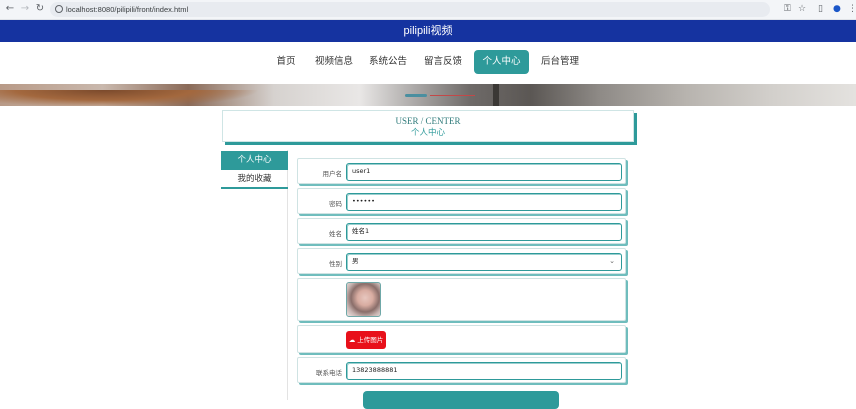 This screenshot has height=409, width=856. What do you see at coordinates (443, 62) in the screenshot?
I see `nav-feedback: 留言反馈` at bounding box center [443, 62].